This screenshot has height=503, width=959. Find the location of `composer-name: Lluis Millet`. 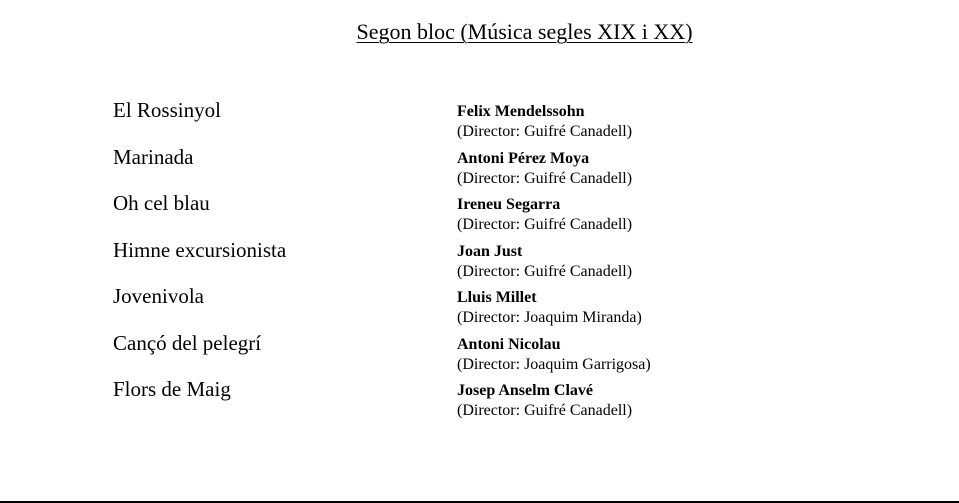

composer-name: Lluis Millet is located at coordinates (497, 297).